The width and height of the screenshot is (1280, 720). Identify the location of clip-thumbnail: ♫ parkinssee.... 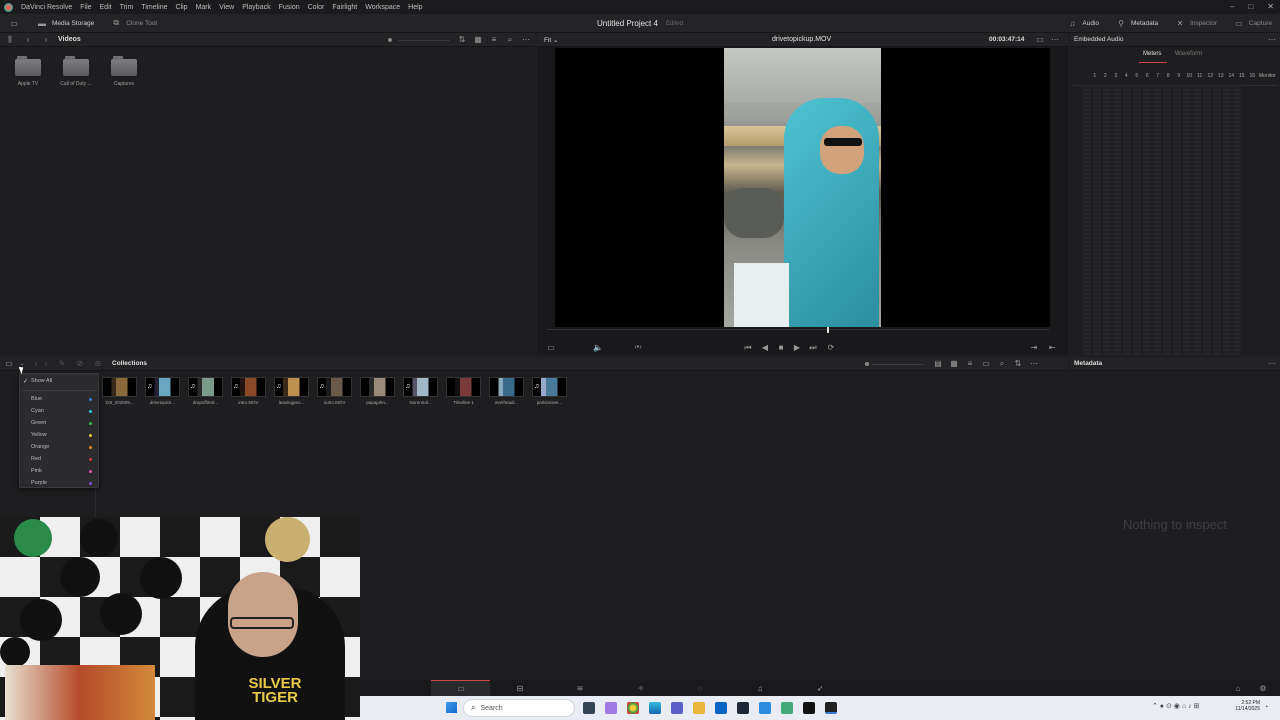
(549, 391).